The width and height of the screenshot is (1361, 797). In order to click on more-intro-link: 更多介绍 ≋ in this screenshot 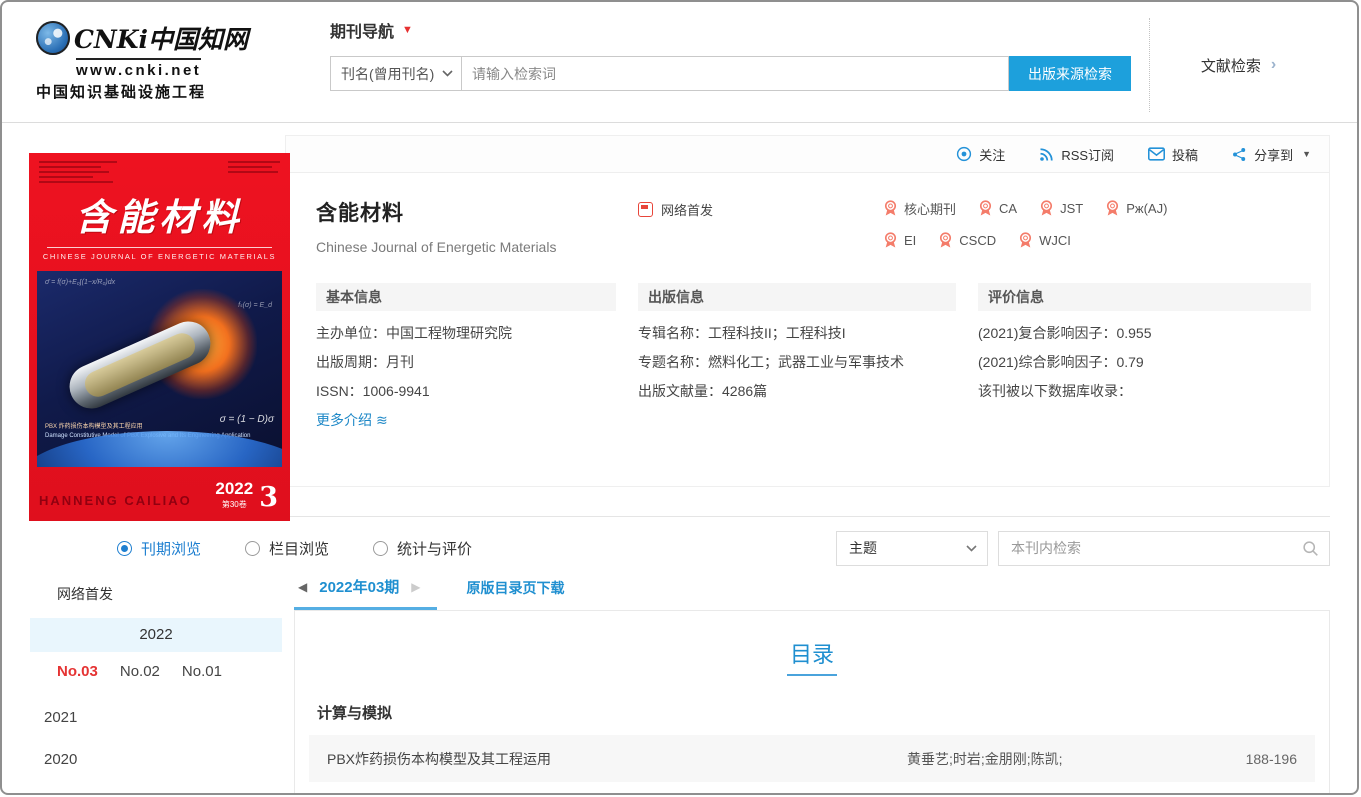, I will do `click(352, 420)`.